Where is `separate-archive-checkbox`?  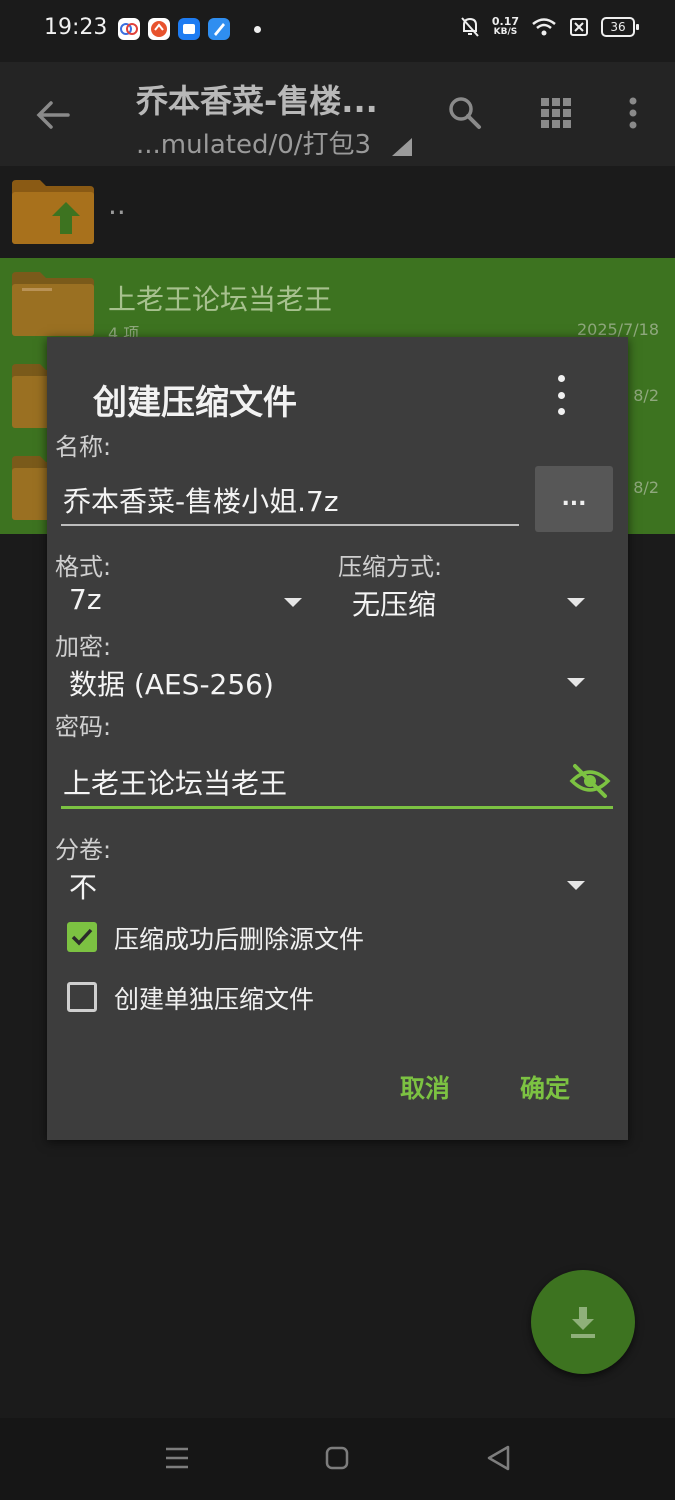 separate-archive-checkbox is located at coordinates (82, 997).